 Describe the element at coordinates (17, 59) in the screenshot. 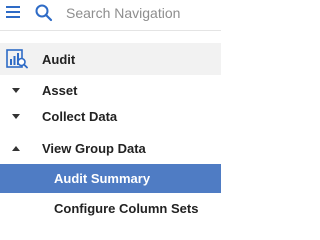

I see `audit-report-icon` at that location.